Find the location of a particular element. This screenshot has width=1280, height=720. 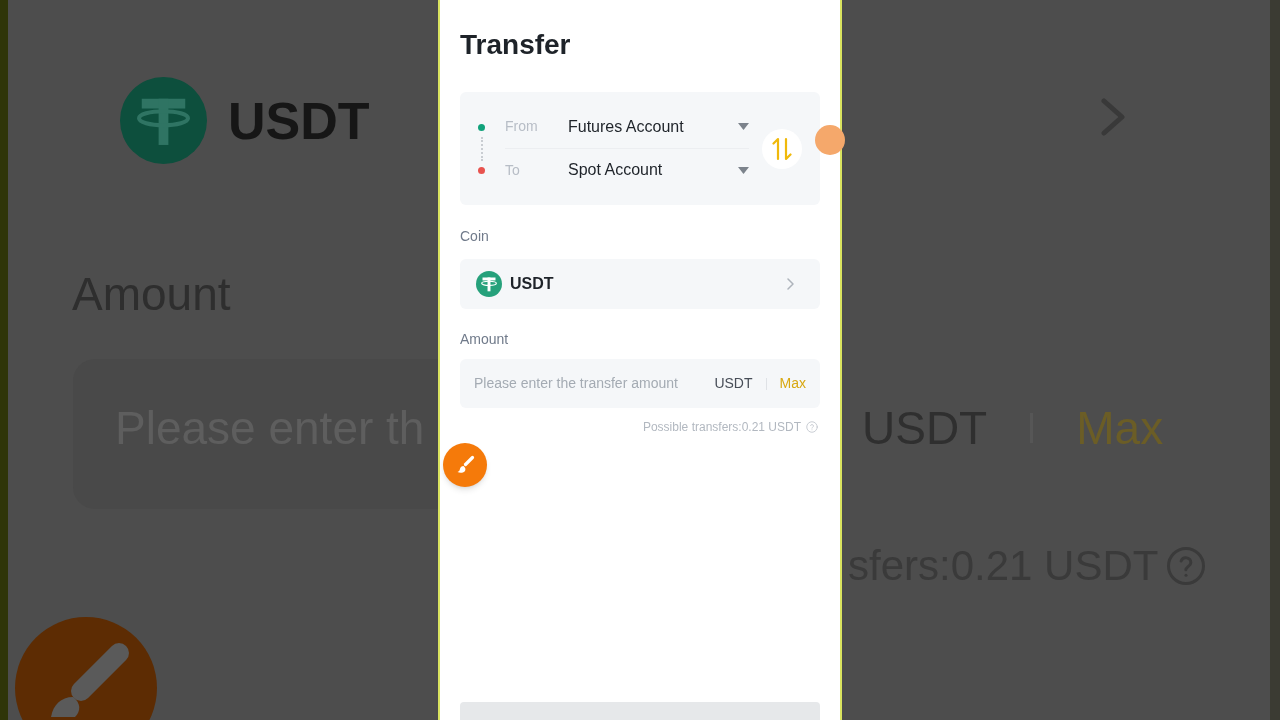

field-label: Amount is located at coordinates (485, 339).